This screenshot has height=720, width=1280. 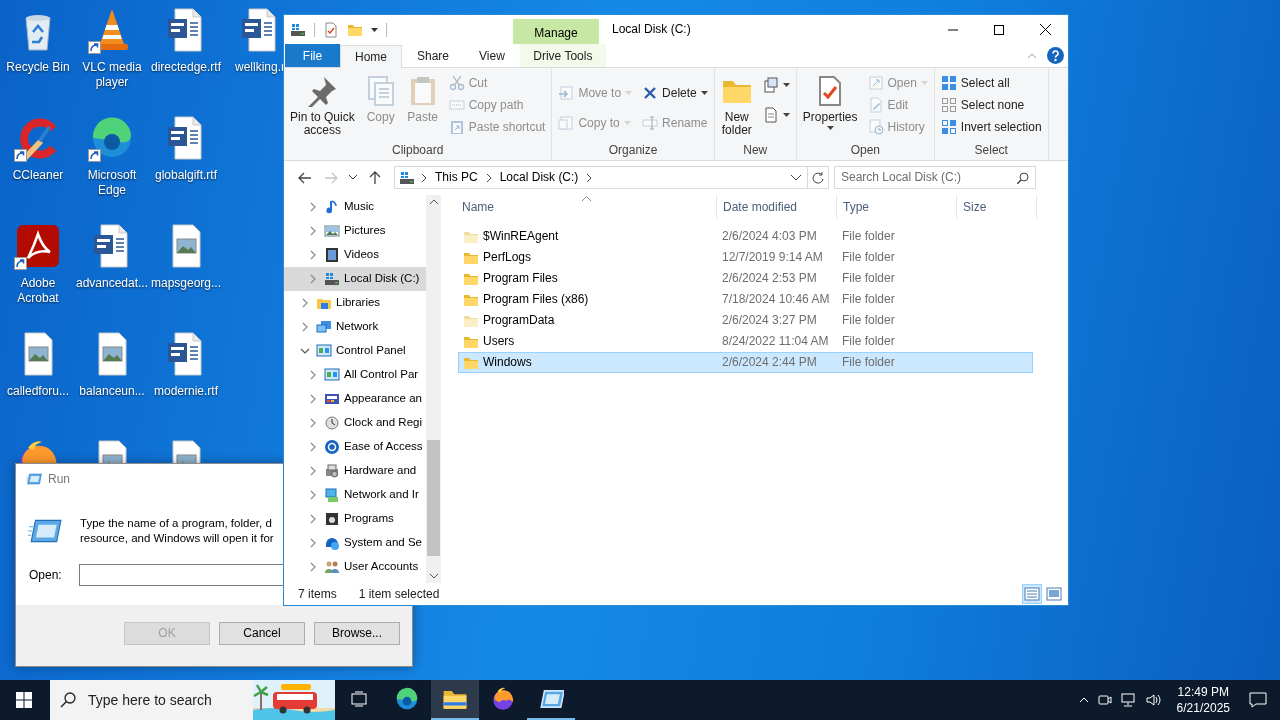 What do you see at coordinates (770, 85) in the screenshot?
I see `new-item-icon` at bounding box center [770, 85].